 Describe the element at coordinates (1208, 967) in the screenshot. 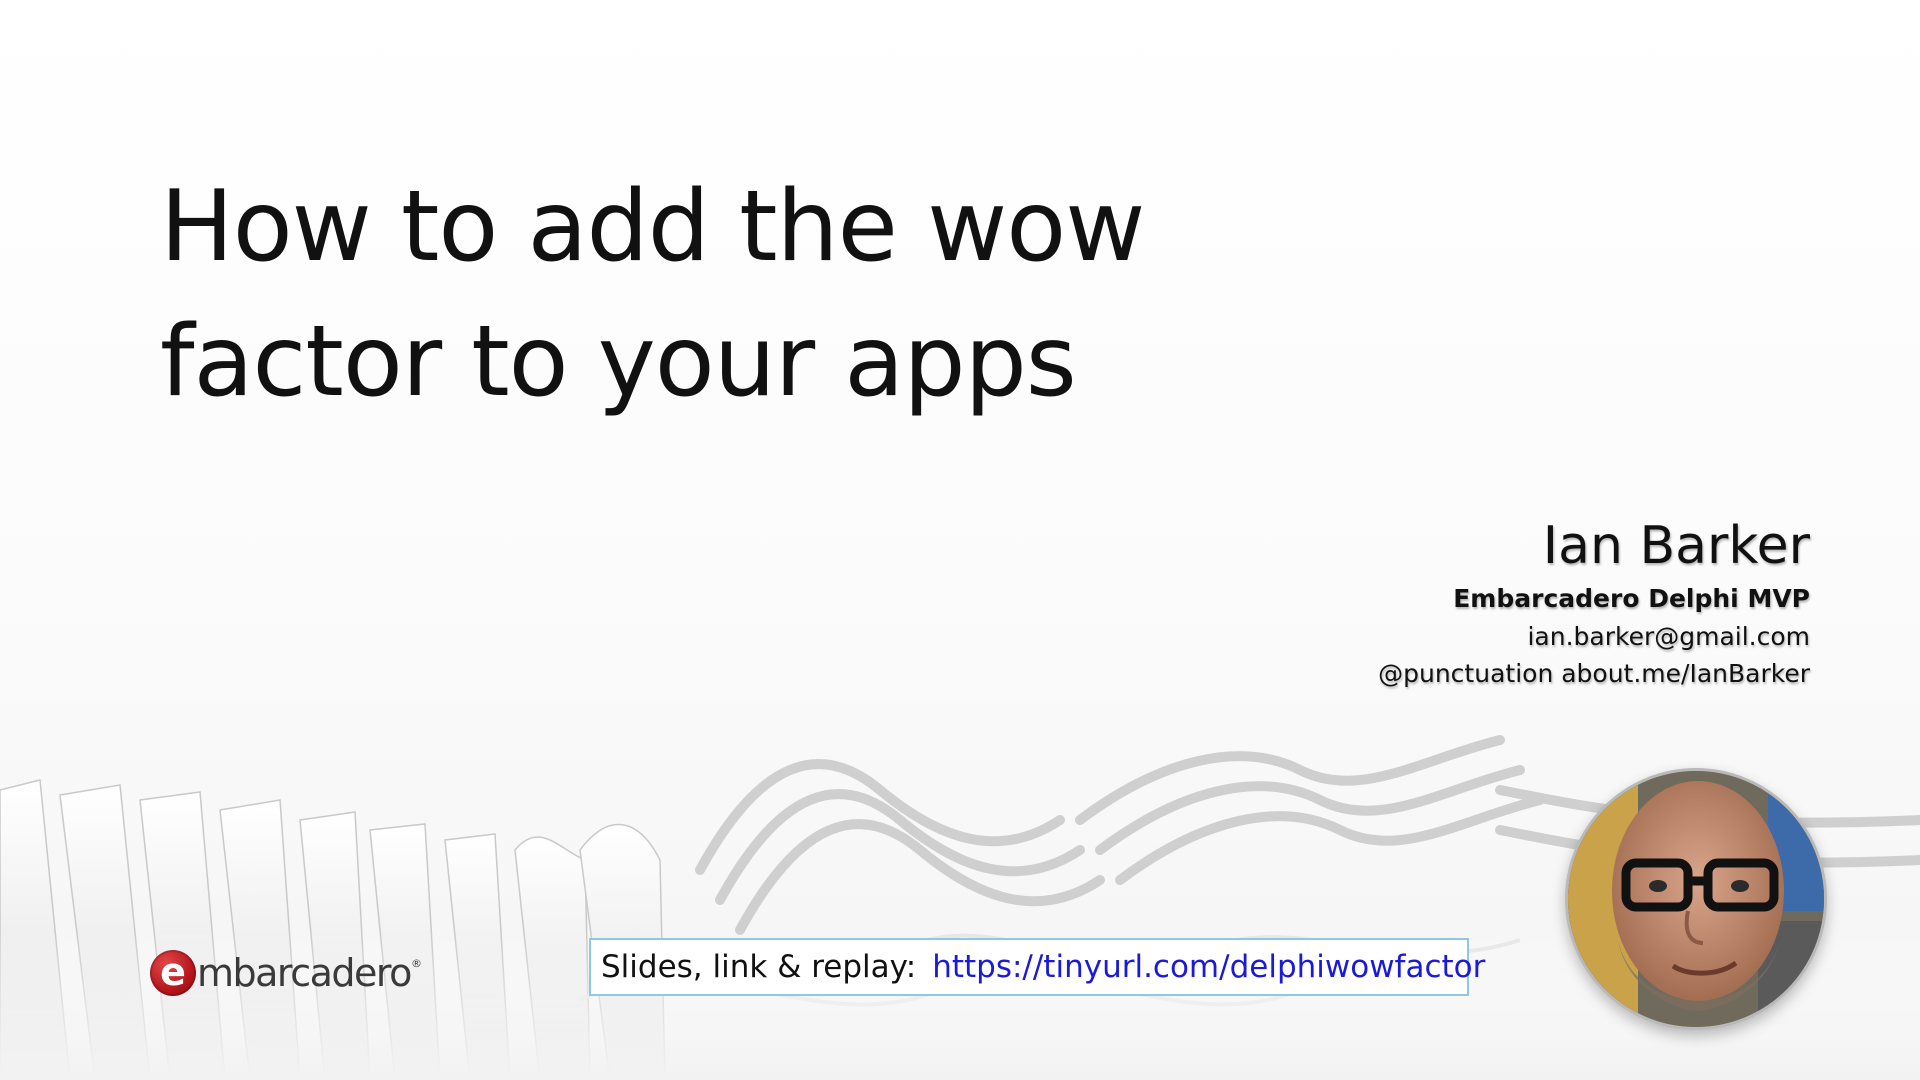

I see `slides-link-url: https://tinyurl.com/delphiwowfactor` at that location.